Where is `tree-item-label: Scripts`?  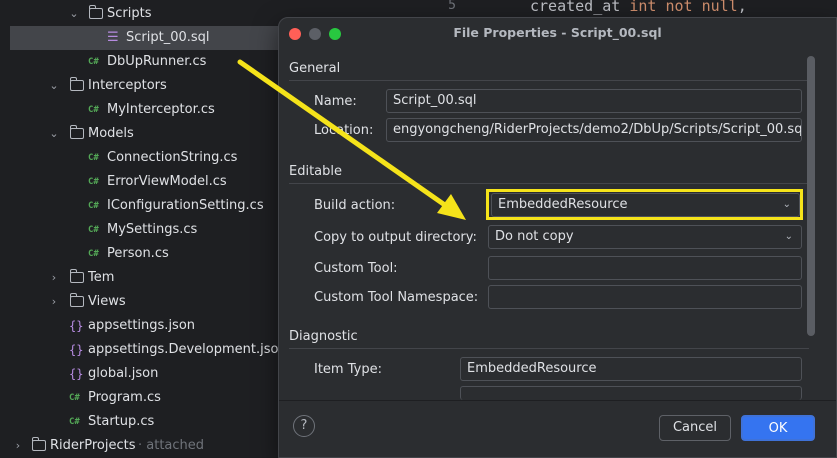 tree-item-label: Scripts is located at coordinates (129, 13).